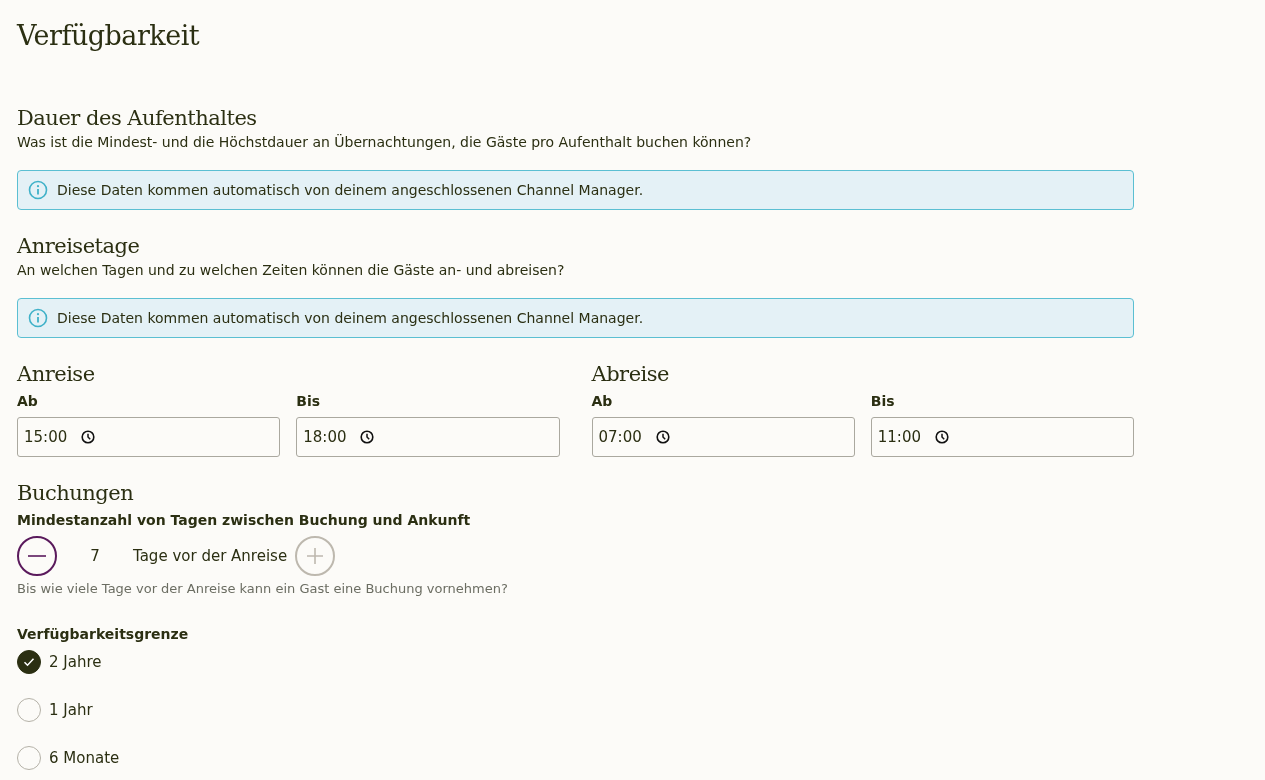  Describe the element at coordinates (75, 662) in the screenshot. I see `radio-label: 2 Jahre` at that location.